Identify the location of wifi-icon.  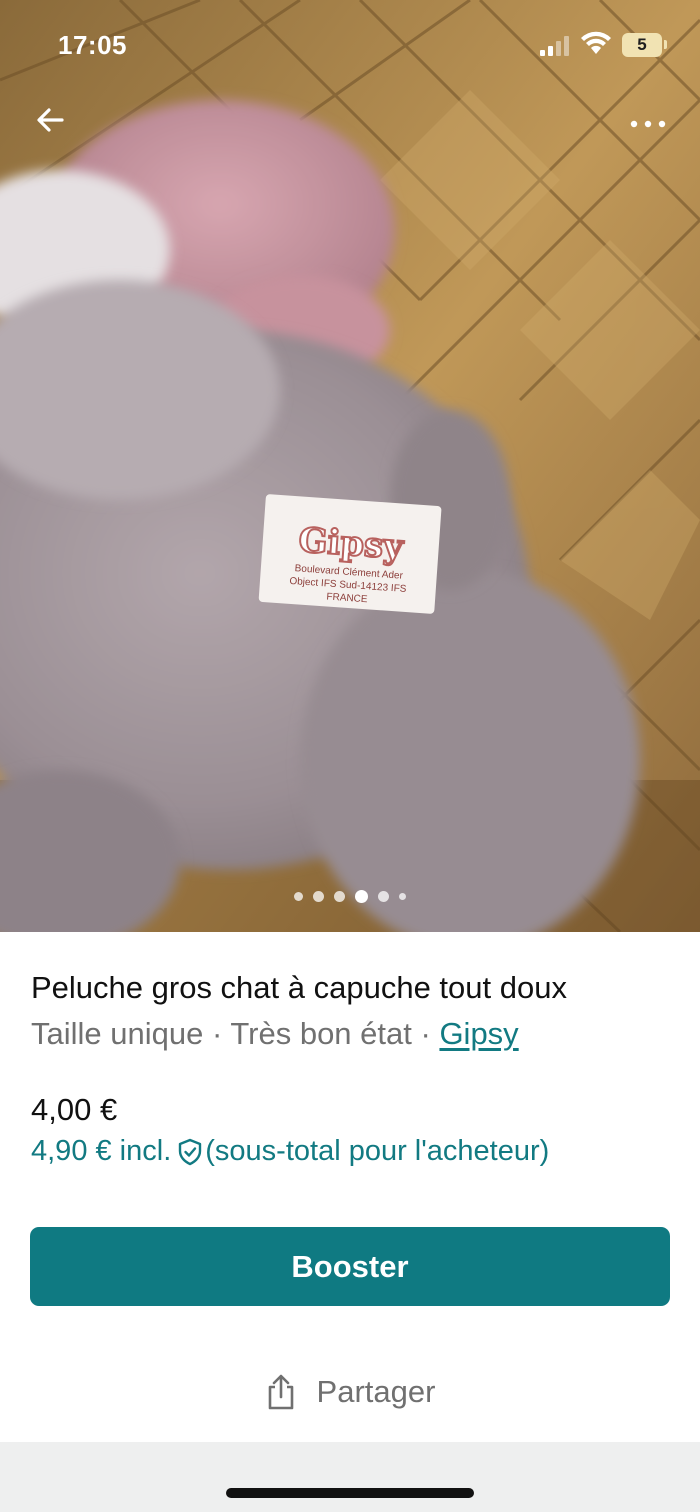
(596, 42).